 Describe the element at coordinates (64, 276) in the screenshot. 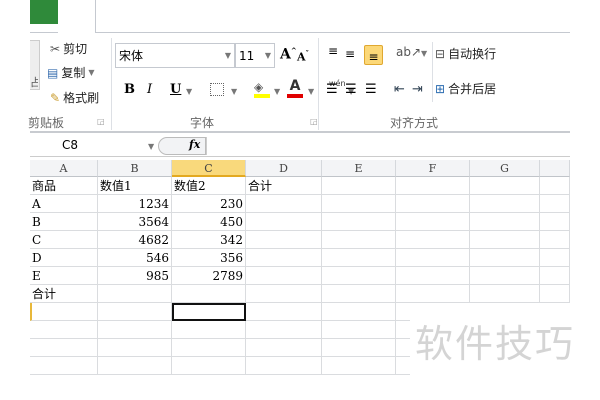

I see `cell: E` at that location.